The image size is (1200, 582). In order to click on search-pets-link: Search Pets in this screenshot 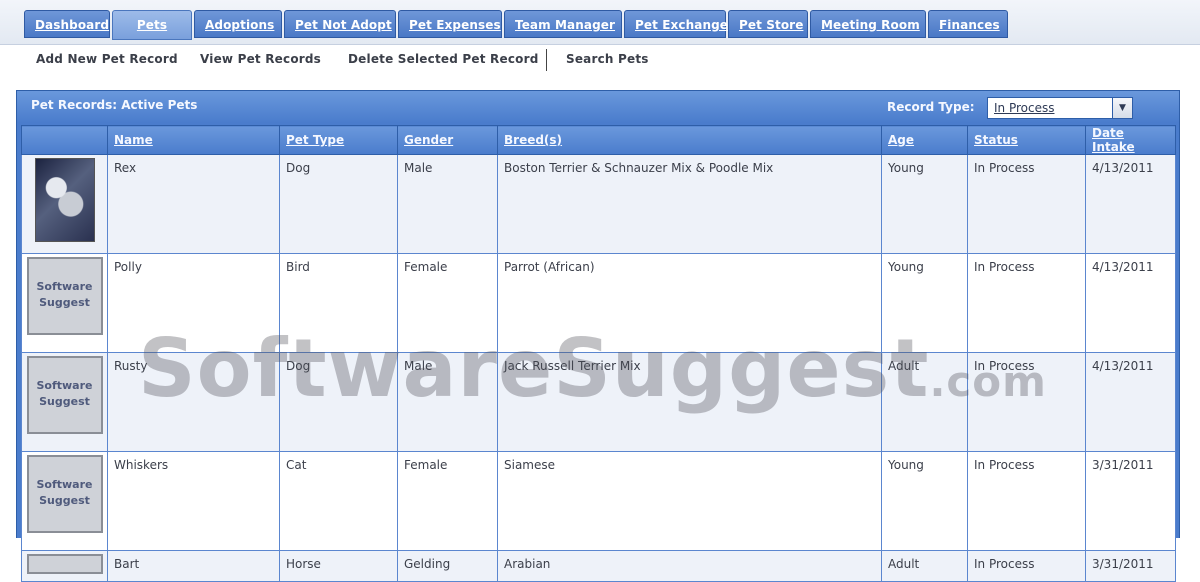, I will do `click(607, 59)`.